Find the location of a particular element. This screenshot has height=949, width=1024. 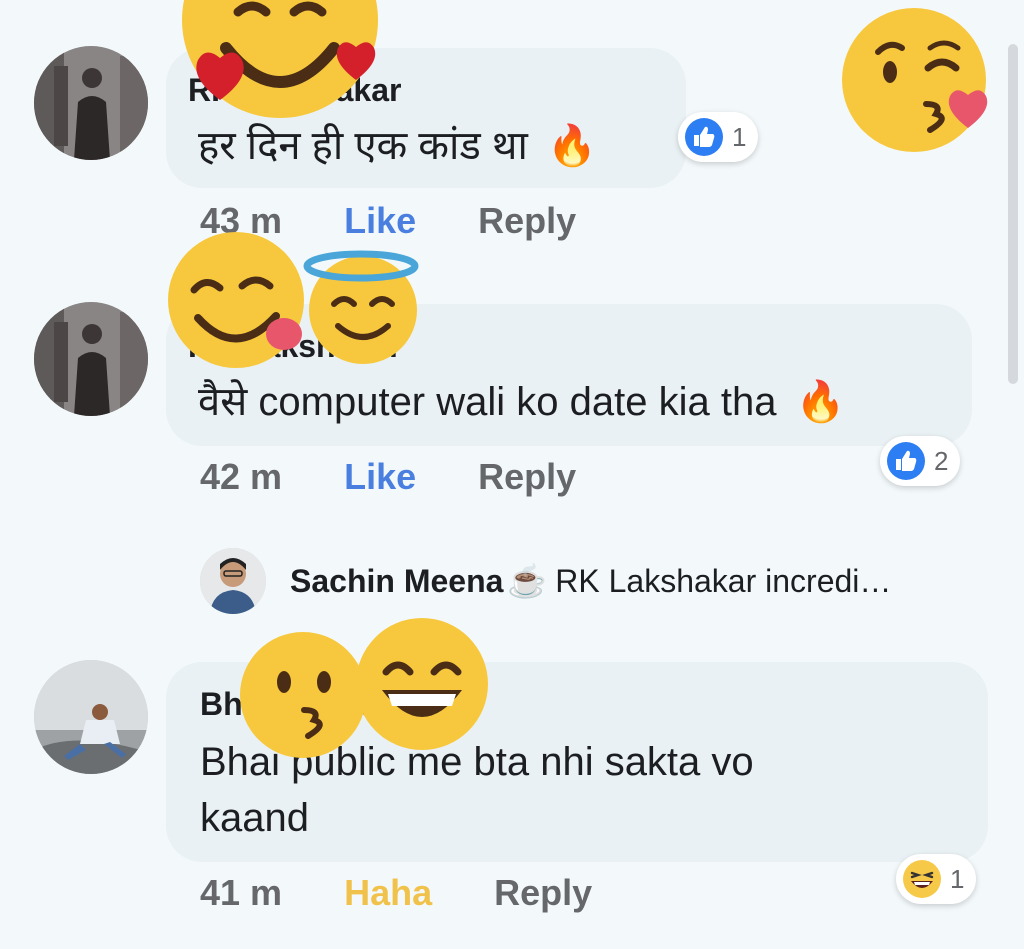

comment-meta: 41 m Haha Reply is located at coordinates (396, 893).